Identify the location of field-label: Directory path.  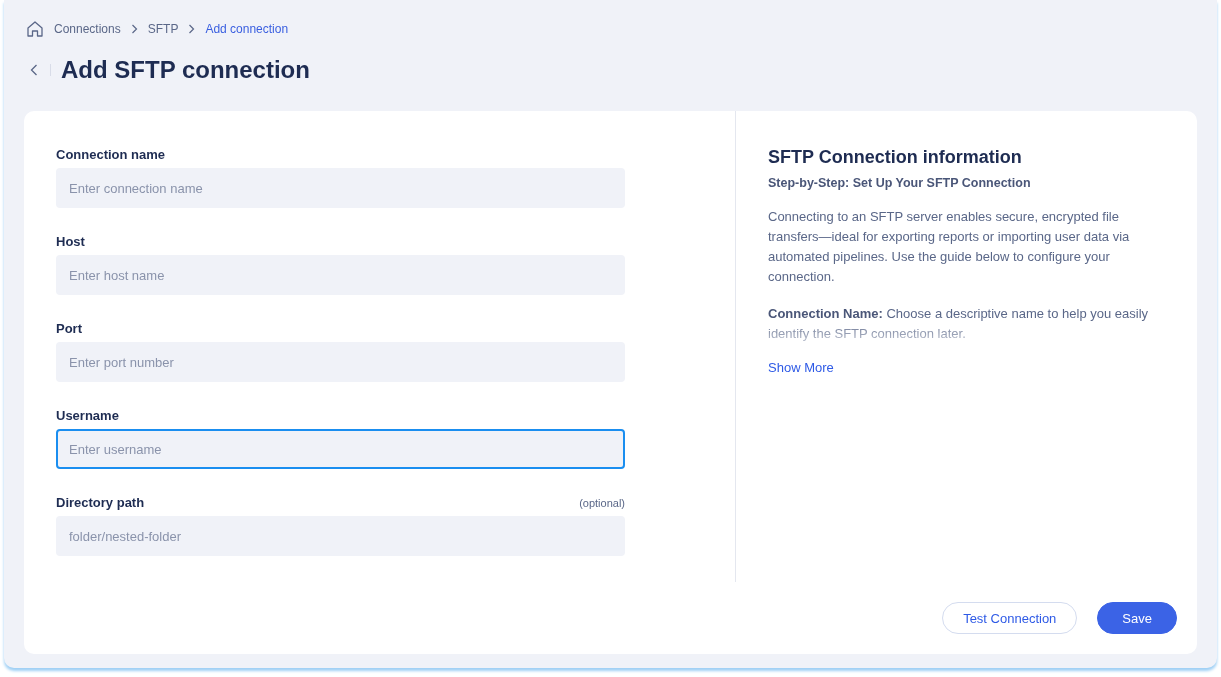
(100, 502).